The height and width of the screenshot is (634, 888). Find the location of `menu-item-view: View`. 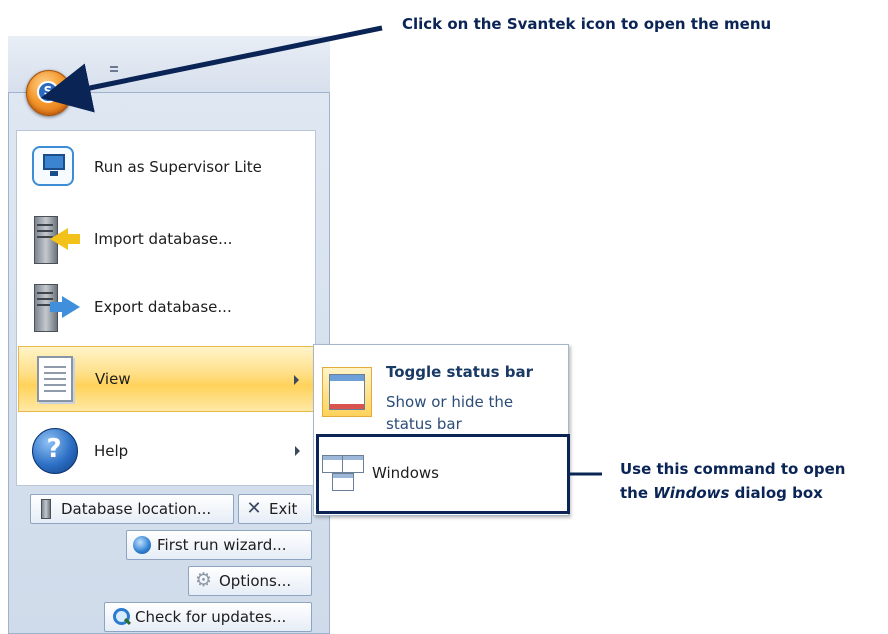

menu-item-view: View is located at coordinates (166, 379).